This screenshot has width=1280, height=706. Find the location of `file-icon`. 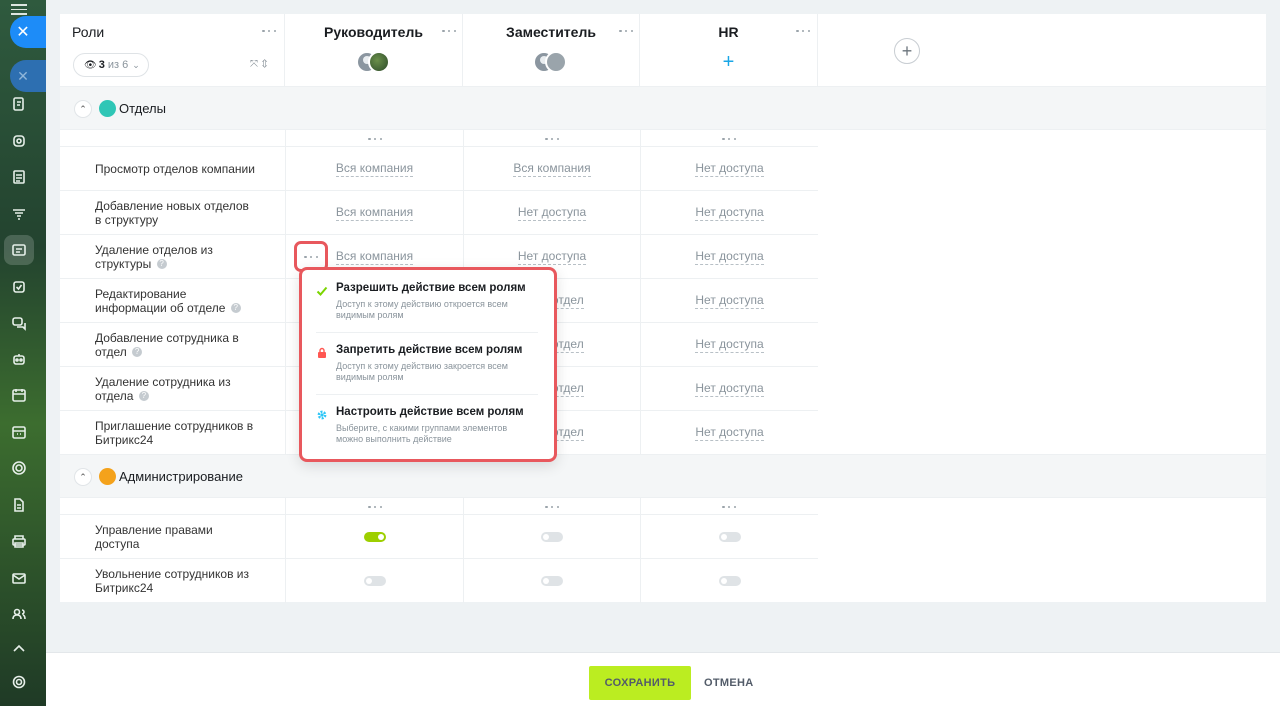

file-icon is located at coordinates (19, 505).